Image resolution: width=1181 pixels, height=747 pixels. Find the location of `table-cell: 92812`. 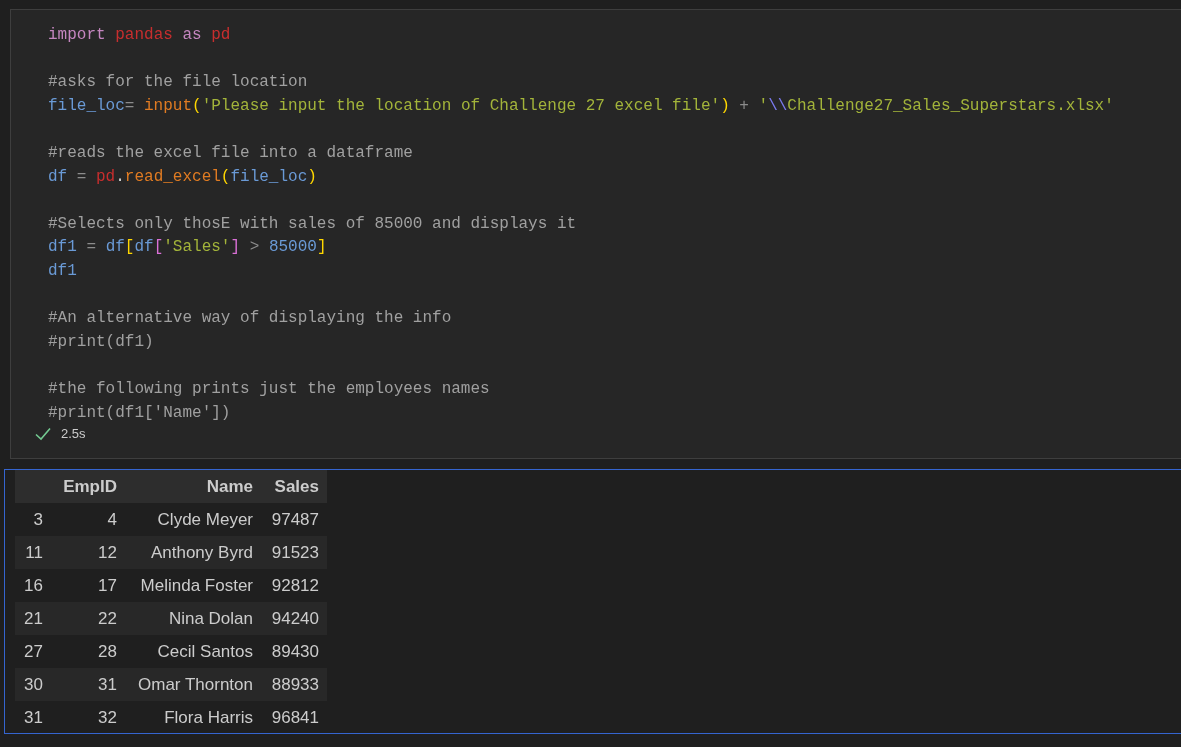

table-cell: 92812 is located at coordinates (294, 585).